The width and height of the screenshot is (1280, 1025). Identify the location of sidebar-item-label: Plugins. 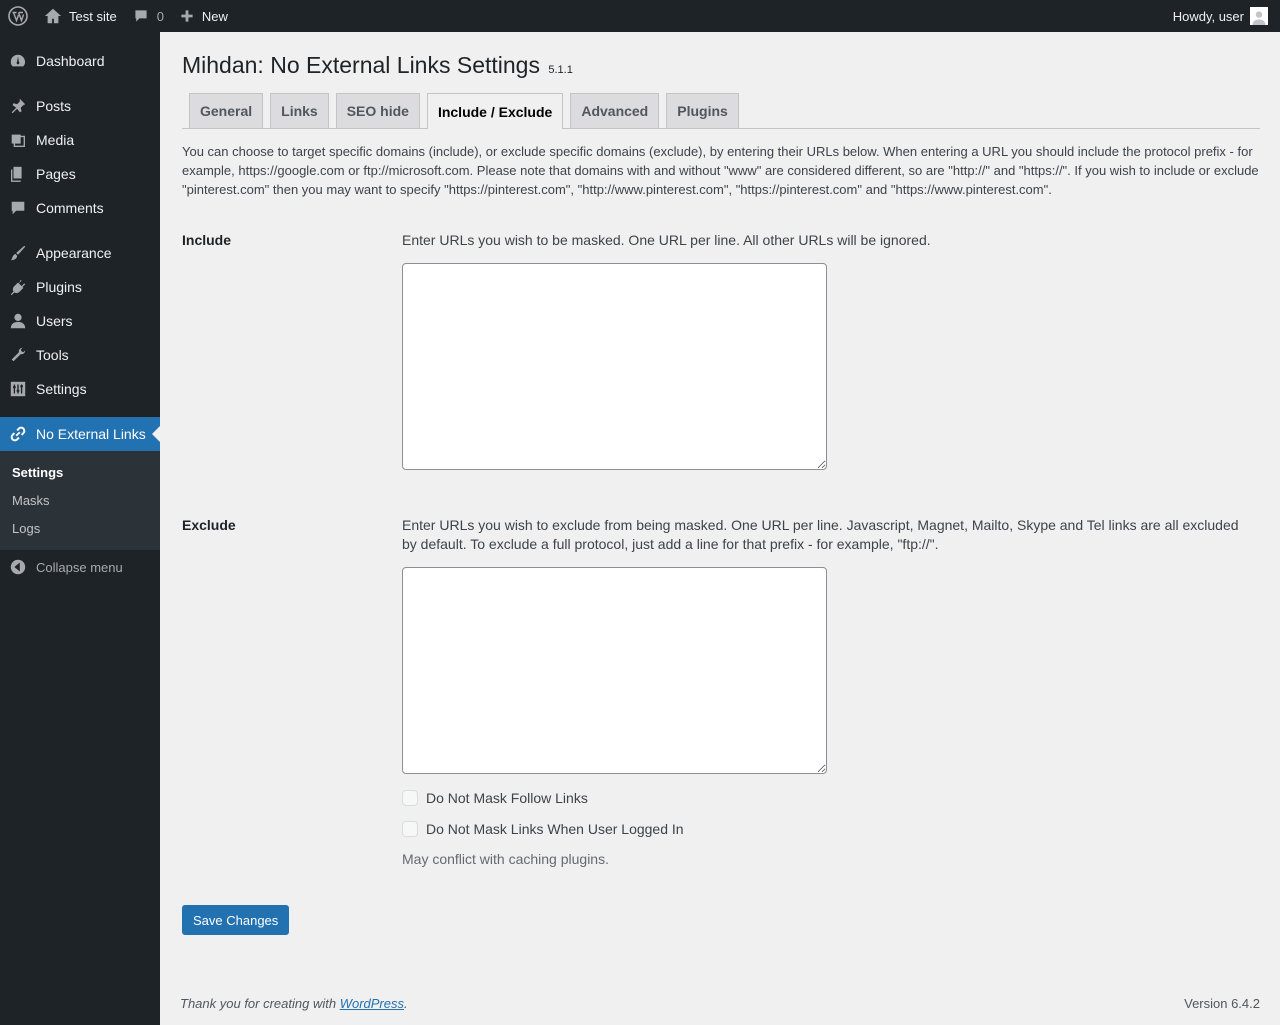
(59, 287).